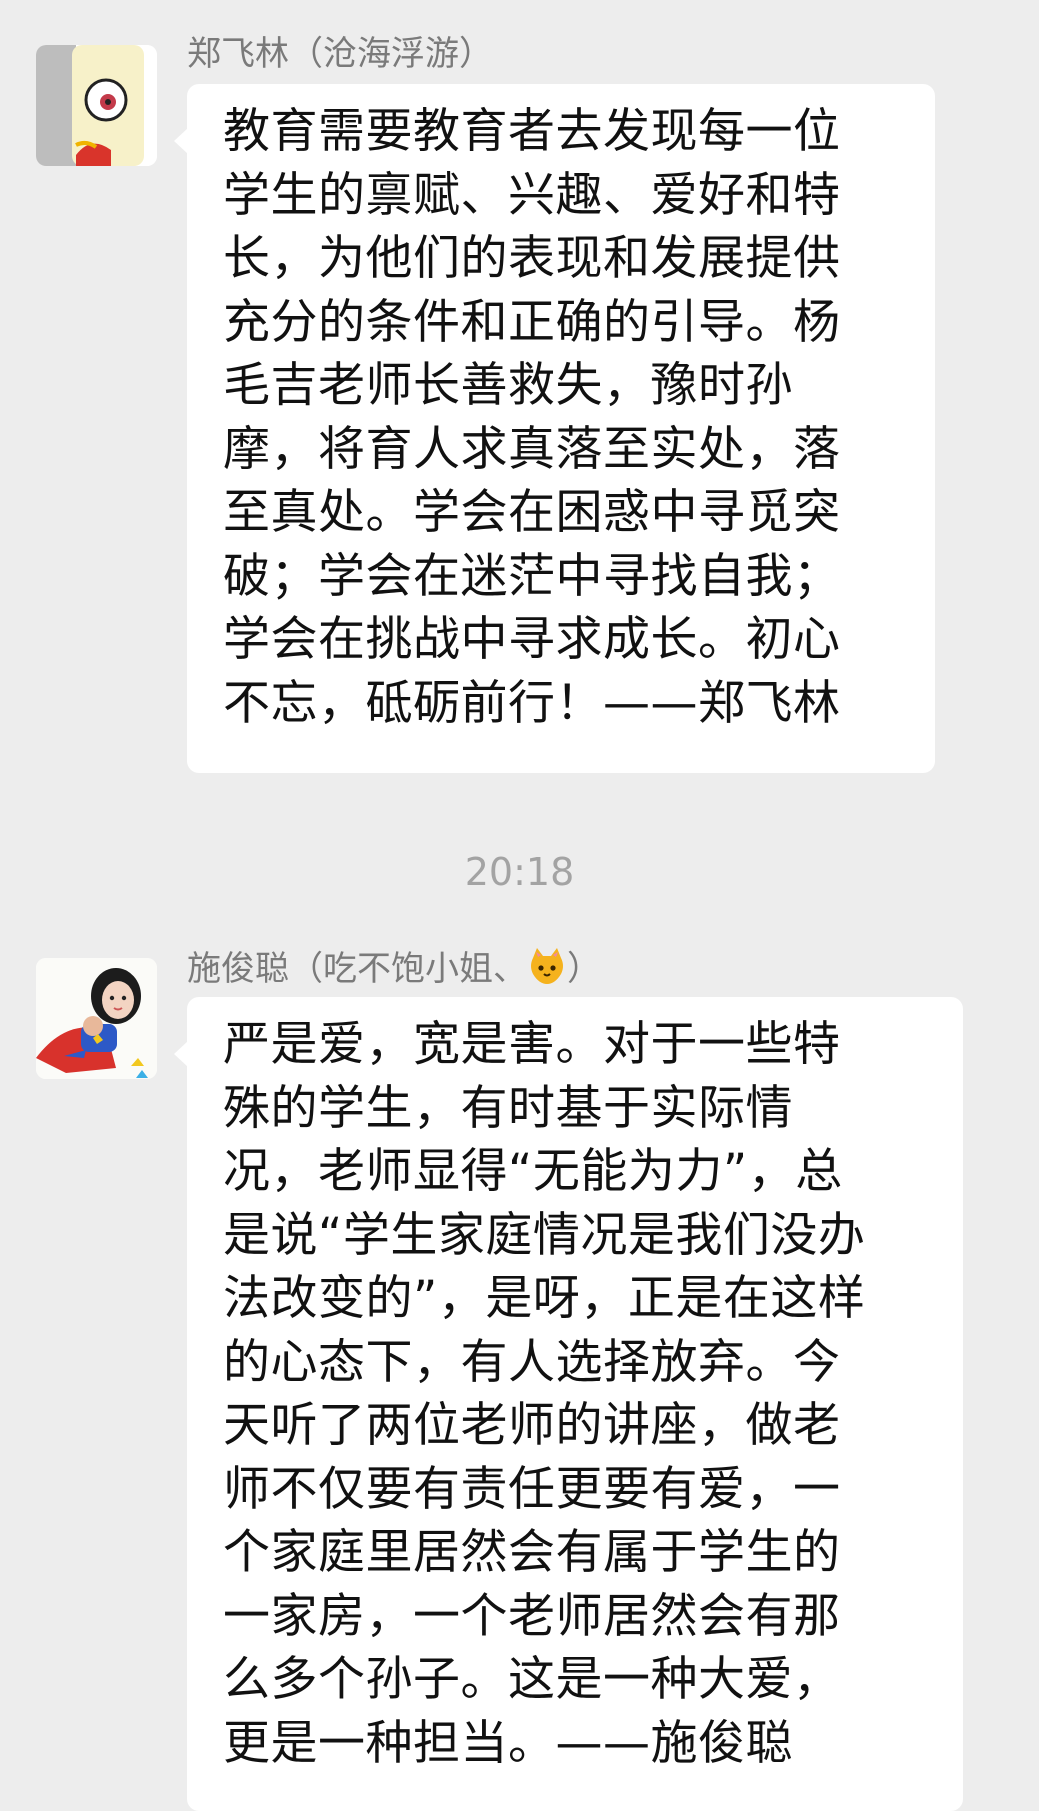 The width and height of the screenshot is (1039, 1811). What do you see at coordinates (340, 54) in the screenshot?
I see `sender-name: 郑飞林（沧海浮游）` at bounding box center [340, 54].